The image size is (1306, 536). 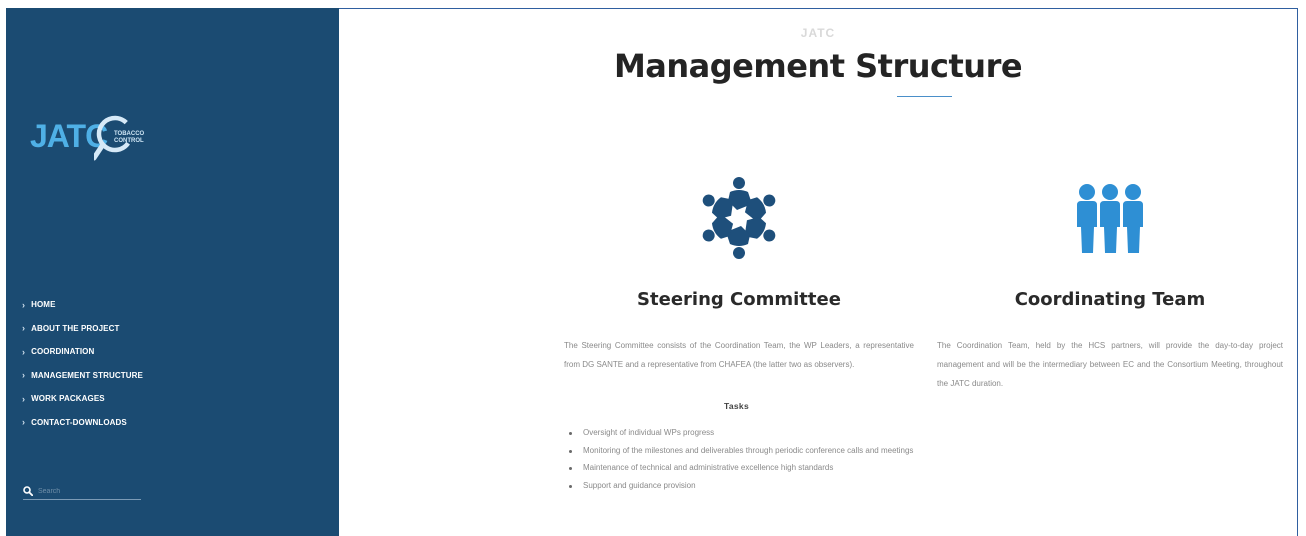 I want to click on page-title: Management Structure, so click(x=818, y=66).